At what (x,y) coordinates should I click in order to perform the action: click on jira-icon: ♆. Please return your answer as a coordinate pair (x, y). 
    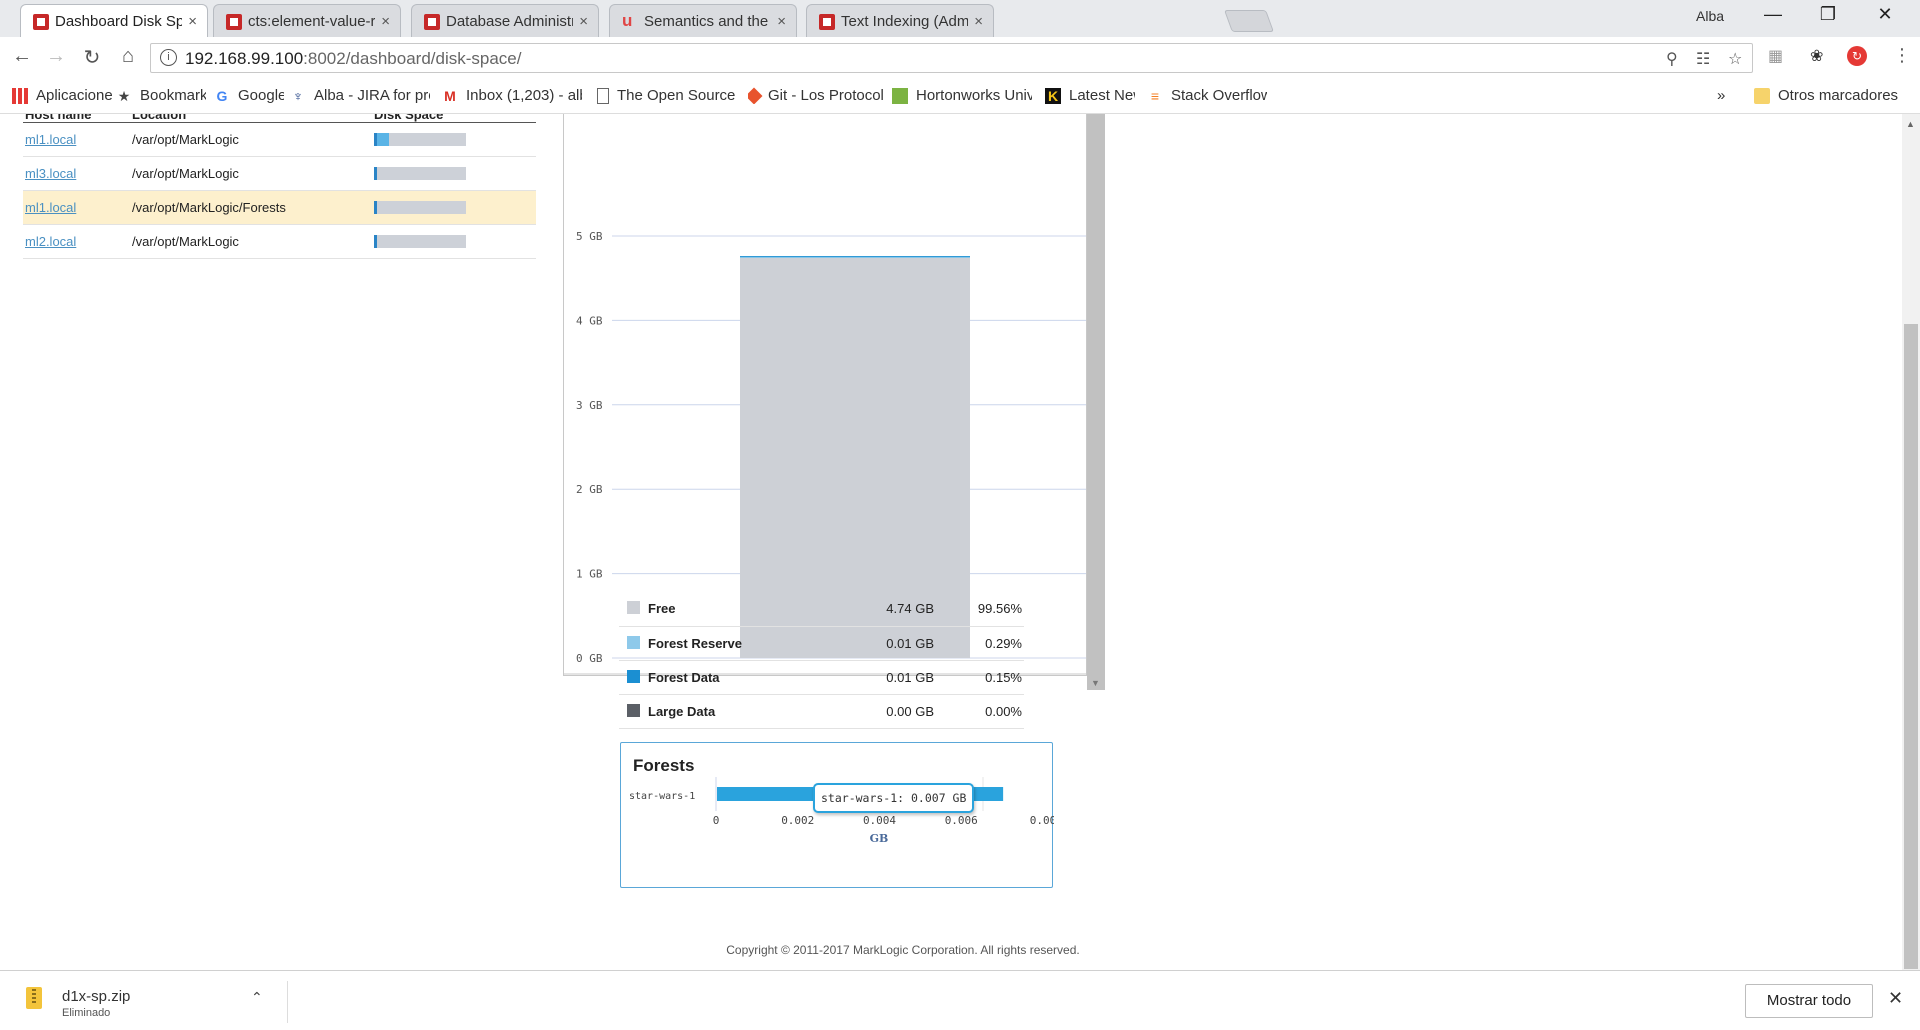
    Looking at the image, I should click on (298, 95).